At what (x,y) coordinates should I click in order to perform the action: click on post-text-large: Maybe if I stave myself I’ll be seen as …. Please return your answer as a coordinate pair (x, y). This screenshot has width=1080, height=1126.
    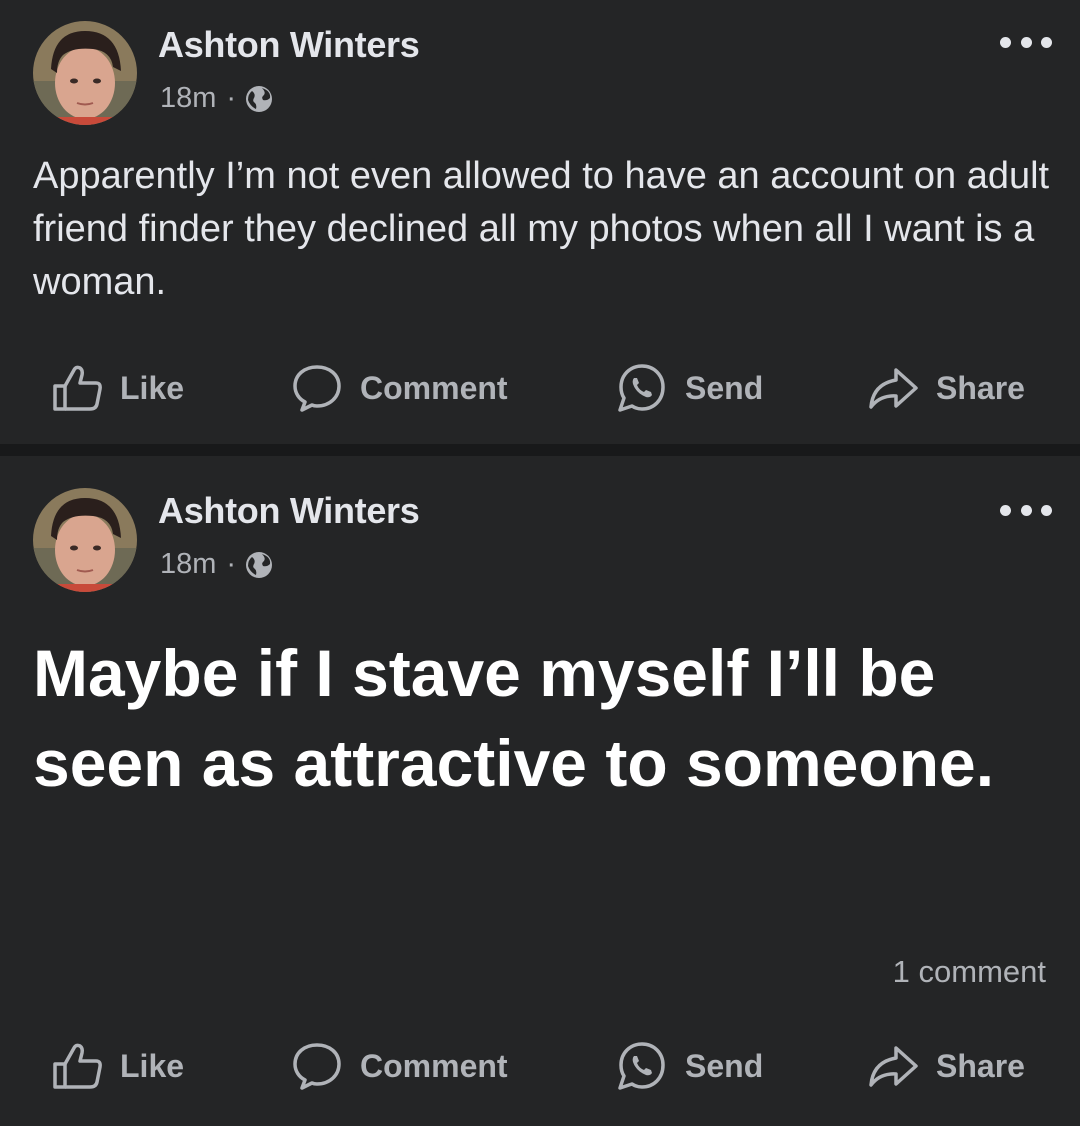
    Looking at the image, I should click on (514, 718).